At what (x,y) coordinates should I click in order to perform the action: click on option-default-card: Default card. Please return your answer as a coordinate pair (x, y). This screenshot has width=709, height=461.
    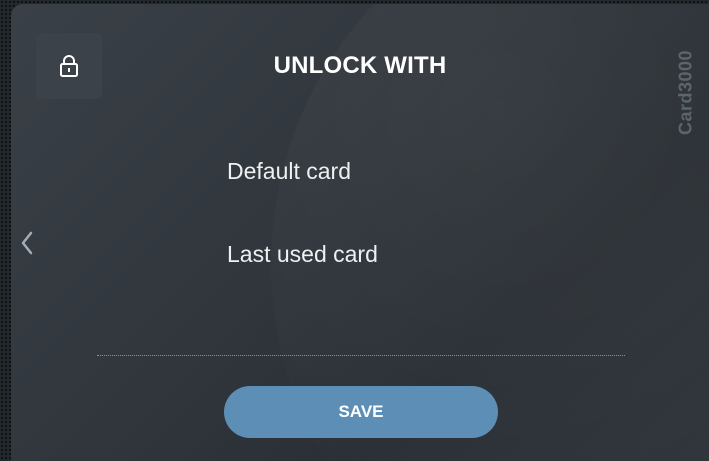
    Looking at the image, I should click on (289, 171).